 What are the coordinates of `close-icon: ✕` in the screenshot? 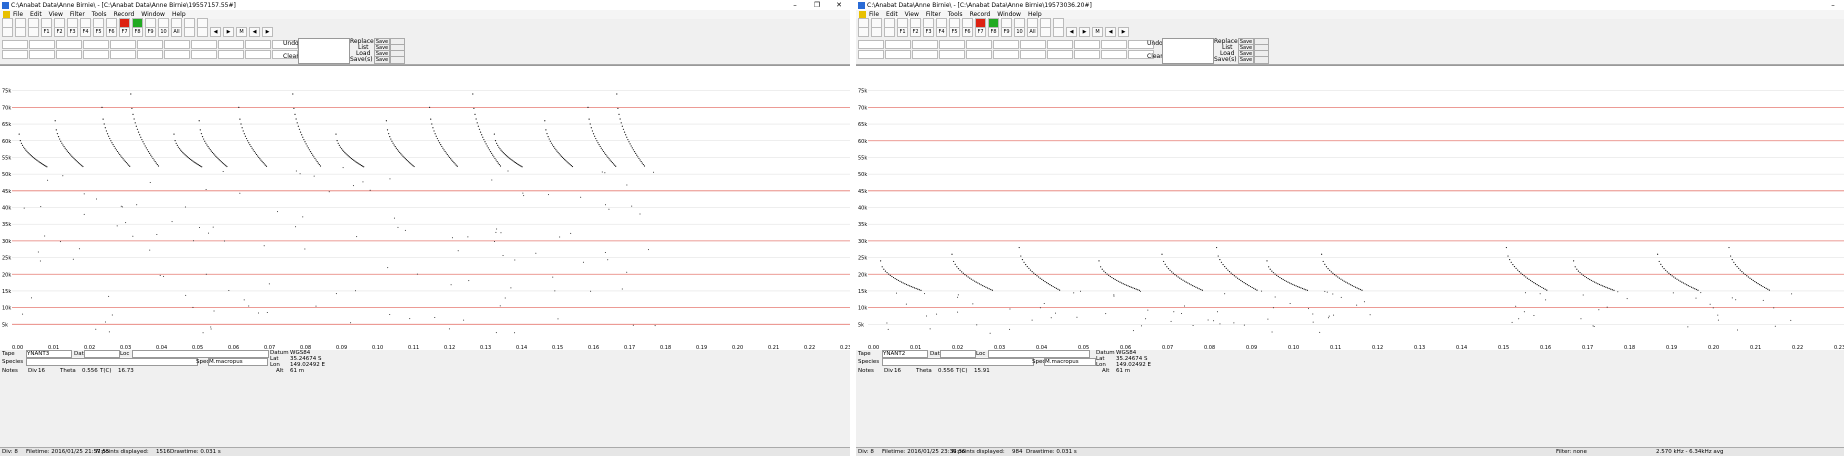 It's located at (839, 5).